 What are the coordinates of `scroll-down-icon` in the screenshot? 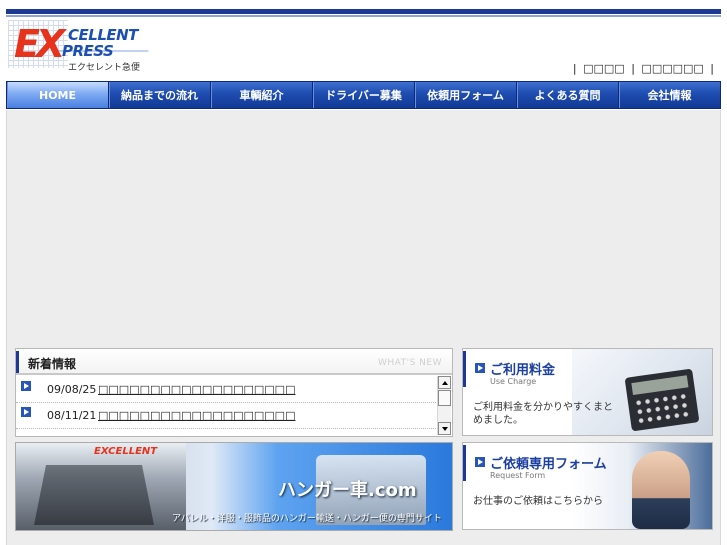 It's located at (444, 428).